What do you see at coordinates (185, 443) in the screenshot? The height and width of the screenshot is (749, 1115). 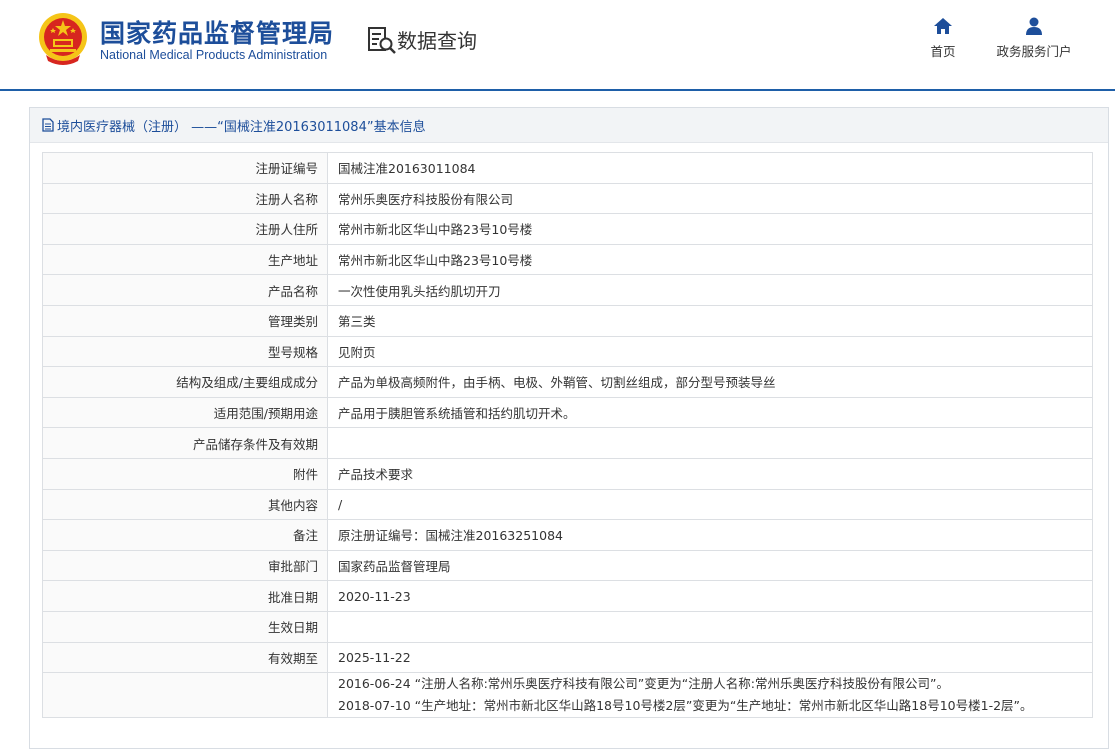 I see `field-label: 产品储存条件及有效期` at bounding box center [185, 443].